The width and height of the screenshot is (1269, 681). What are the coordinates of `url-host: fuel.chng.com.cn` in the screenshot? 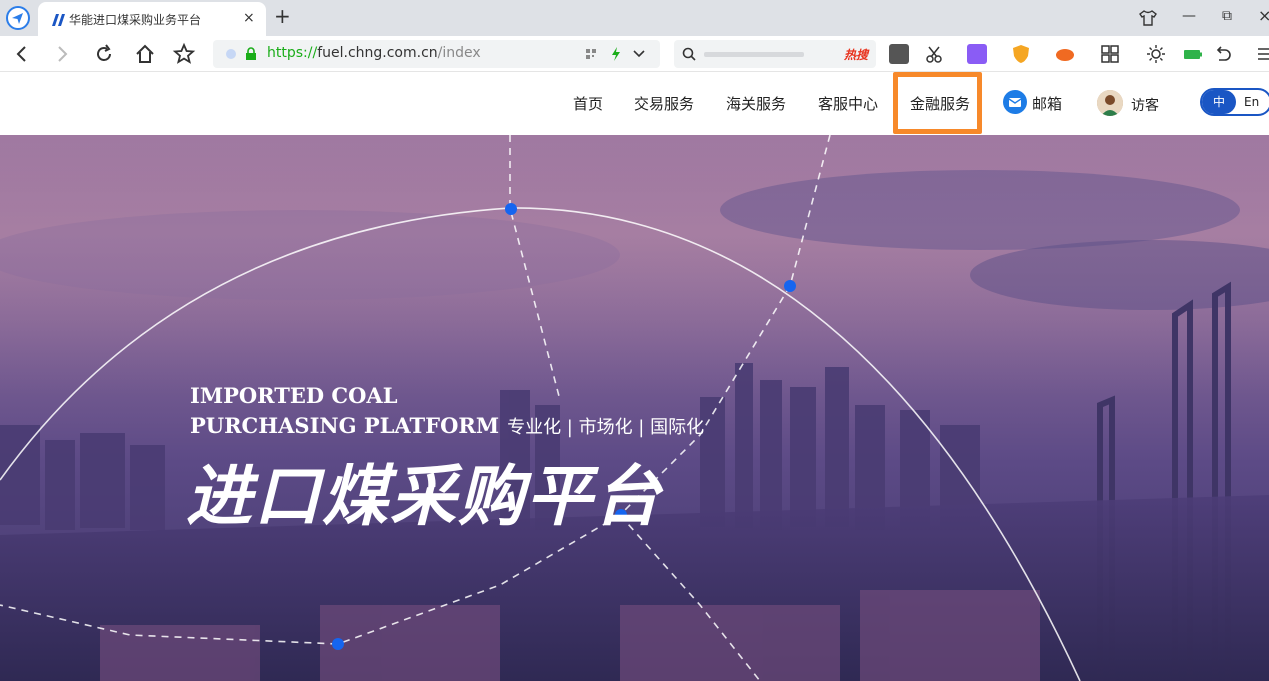 It's located at (377, 53).